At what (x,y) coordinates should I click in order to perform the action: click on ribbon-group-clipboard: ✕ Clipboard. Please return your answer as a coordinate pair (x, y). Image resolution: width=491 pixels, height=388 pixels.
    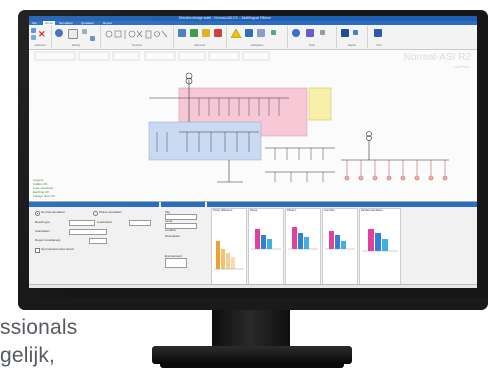
    Looking at the image, I should click on (40, 37).